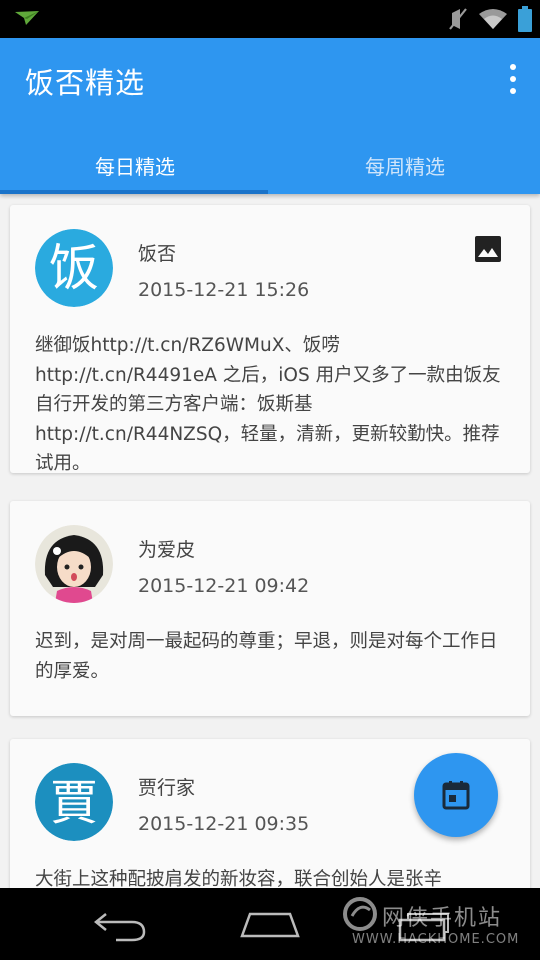 The image size is (540, 960). I want to click on avatar: 饭, so click(74, 268).